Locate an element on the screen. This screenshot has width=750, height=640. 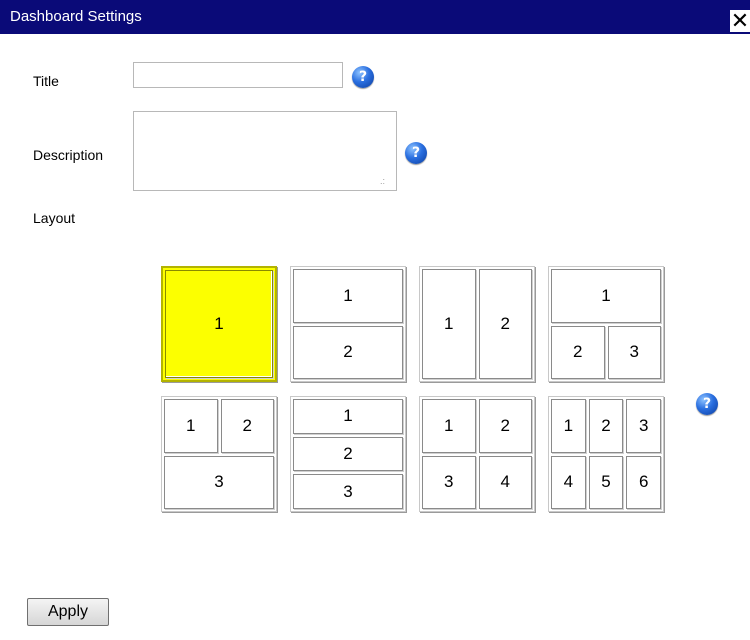
layout-option-1: 1 is located at coordinates (219, 324).